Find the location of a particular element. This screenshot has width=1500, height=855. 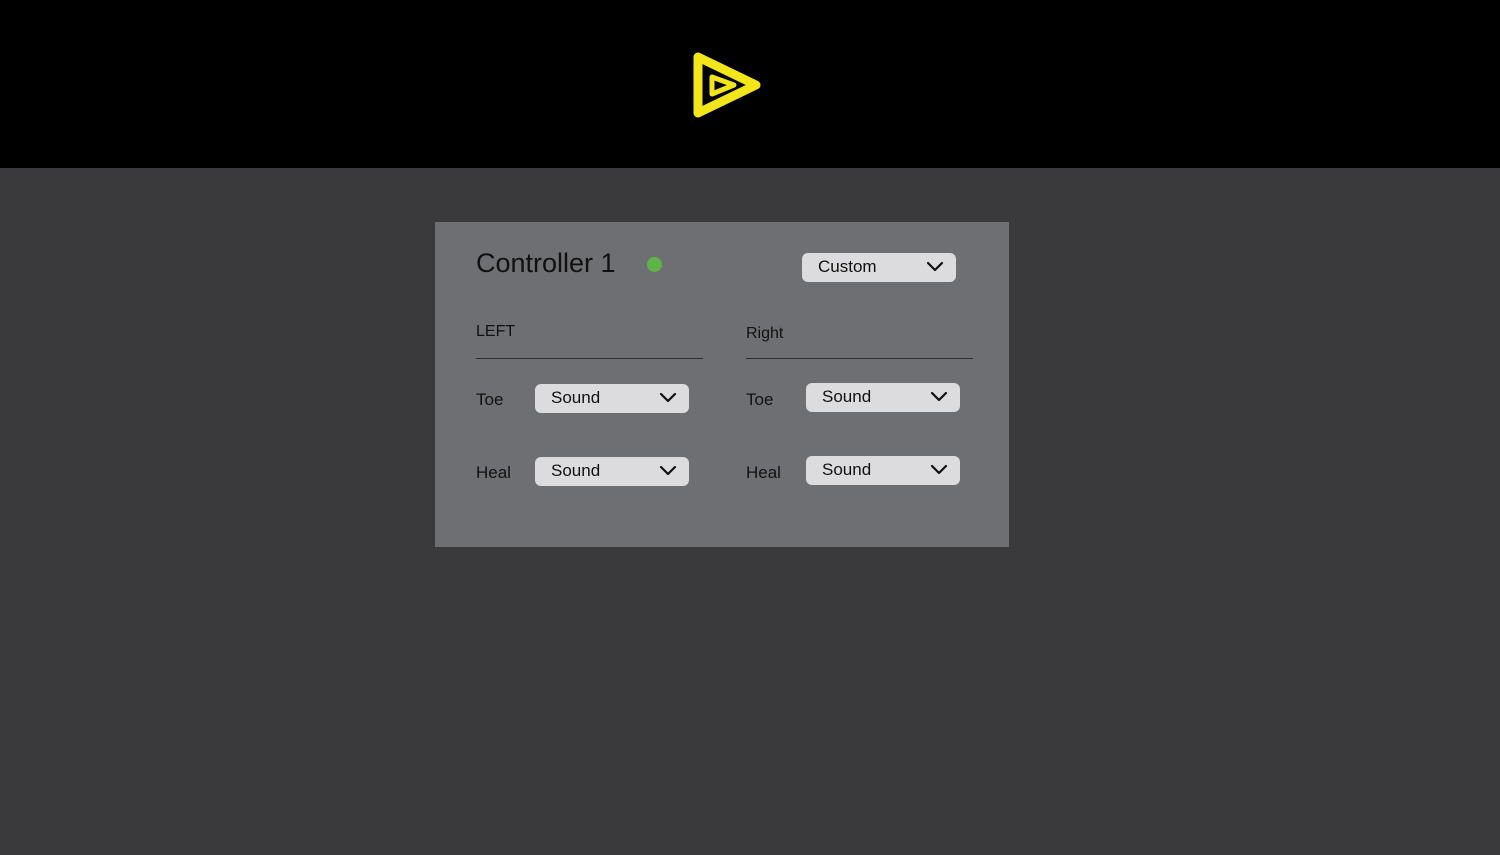

right-toe-dropdown: Sound is located at coordinates (883, 397).